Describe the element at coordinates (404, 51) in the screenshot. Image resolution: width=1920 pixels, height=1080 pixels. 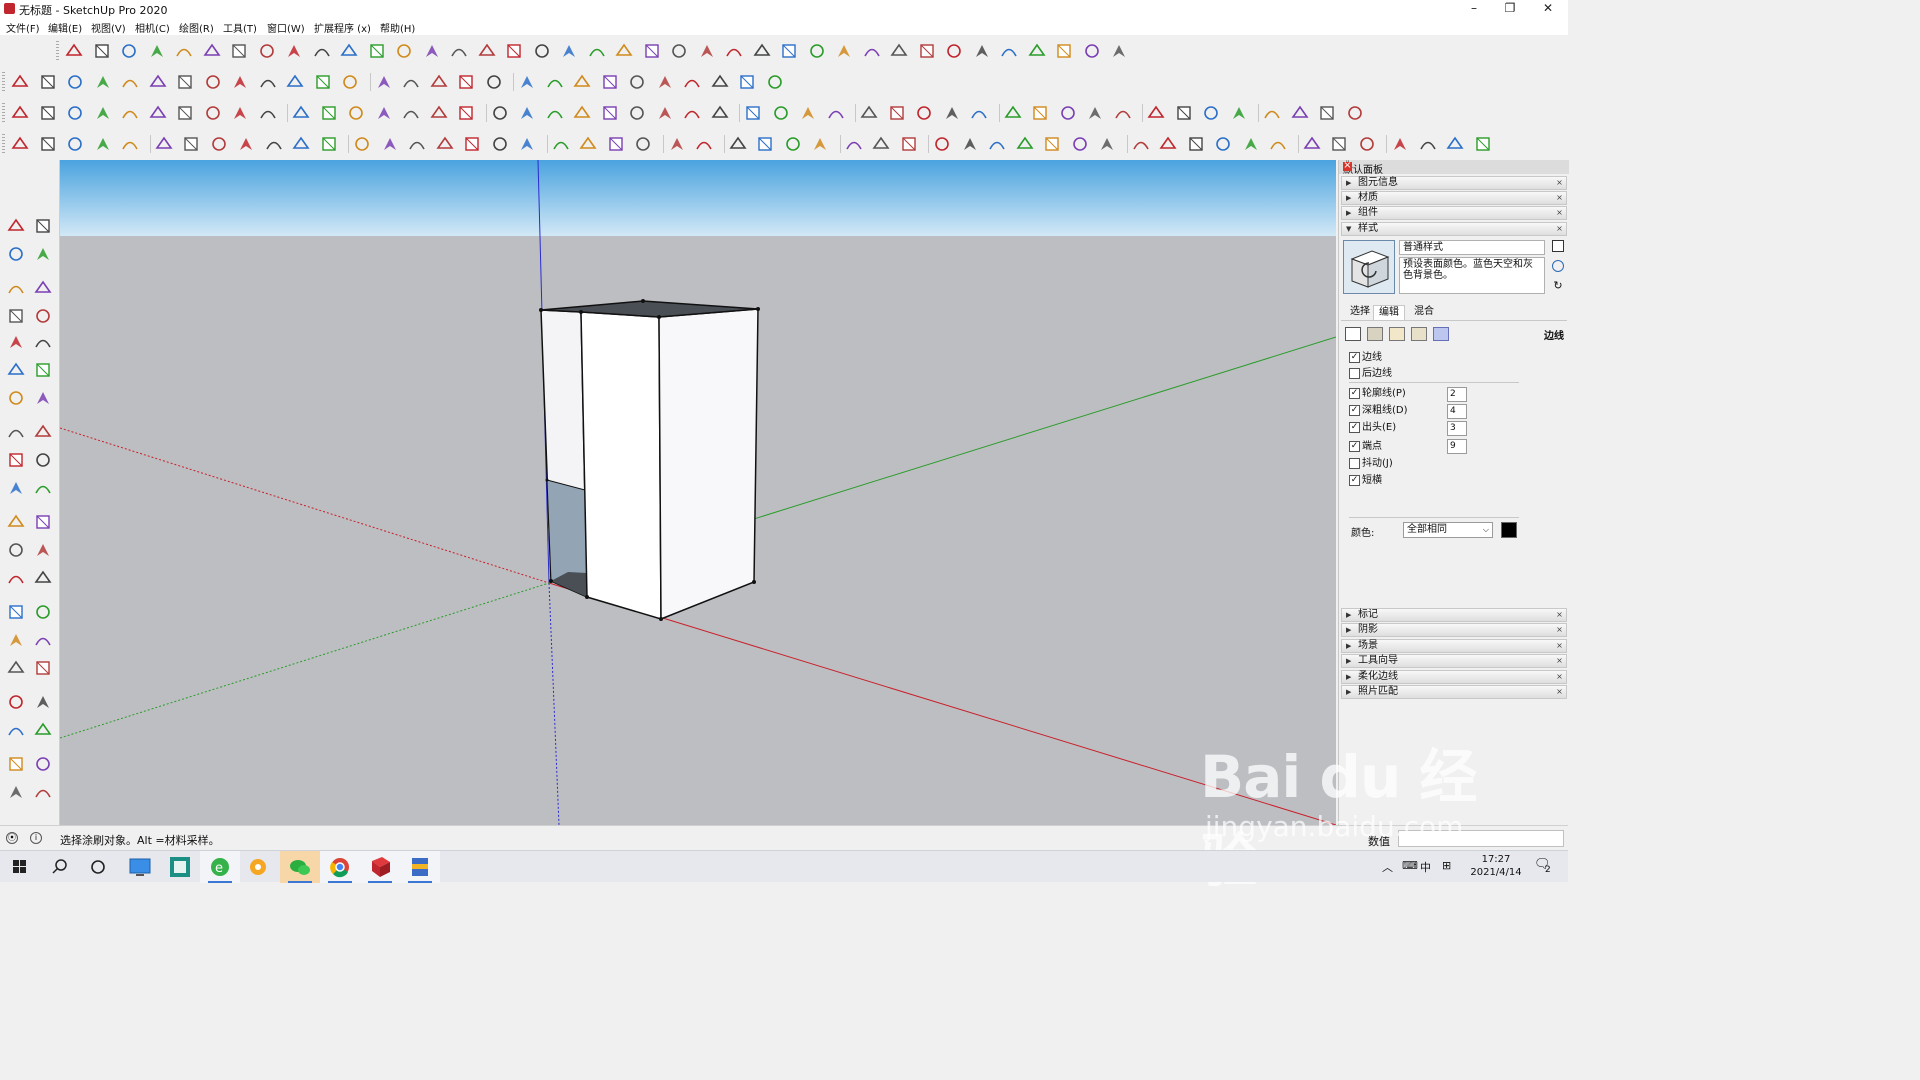
I see `tool-row1-12-icon` at that location.